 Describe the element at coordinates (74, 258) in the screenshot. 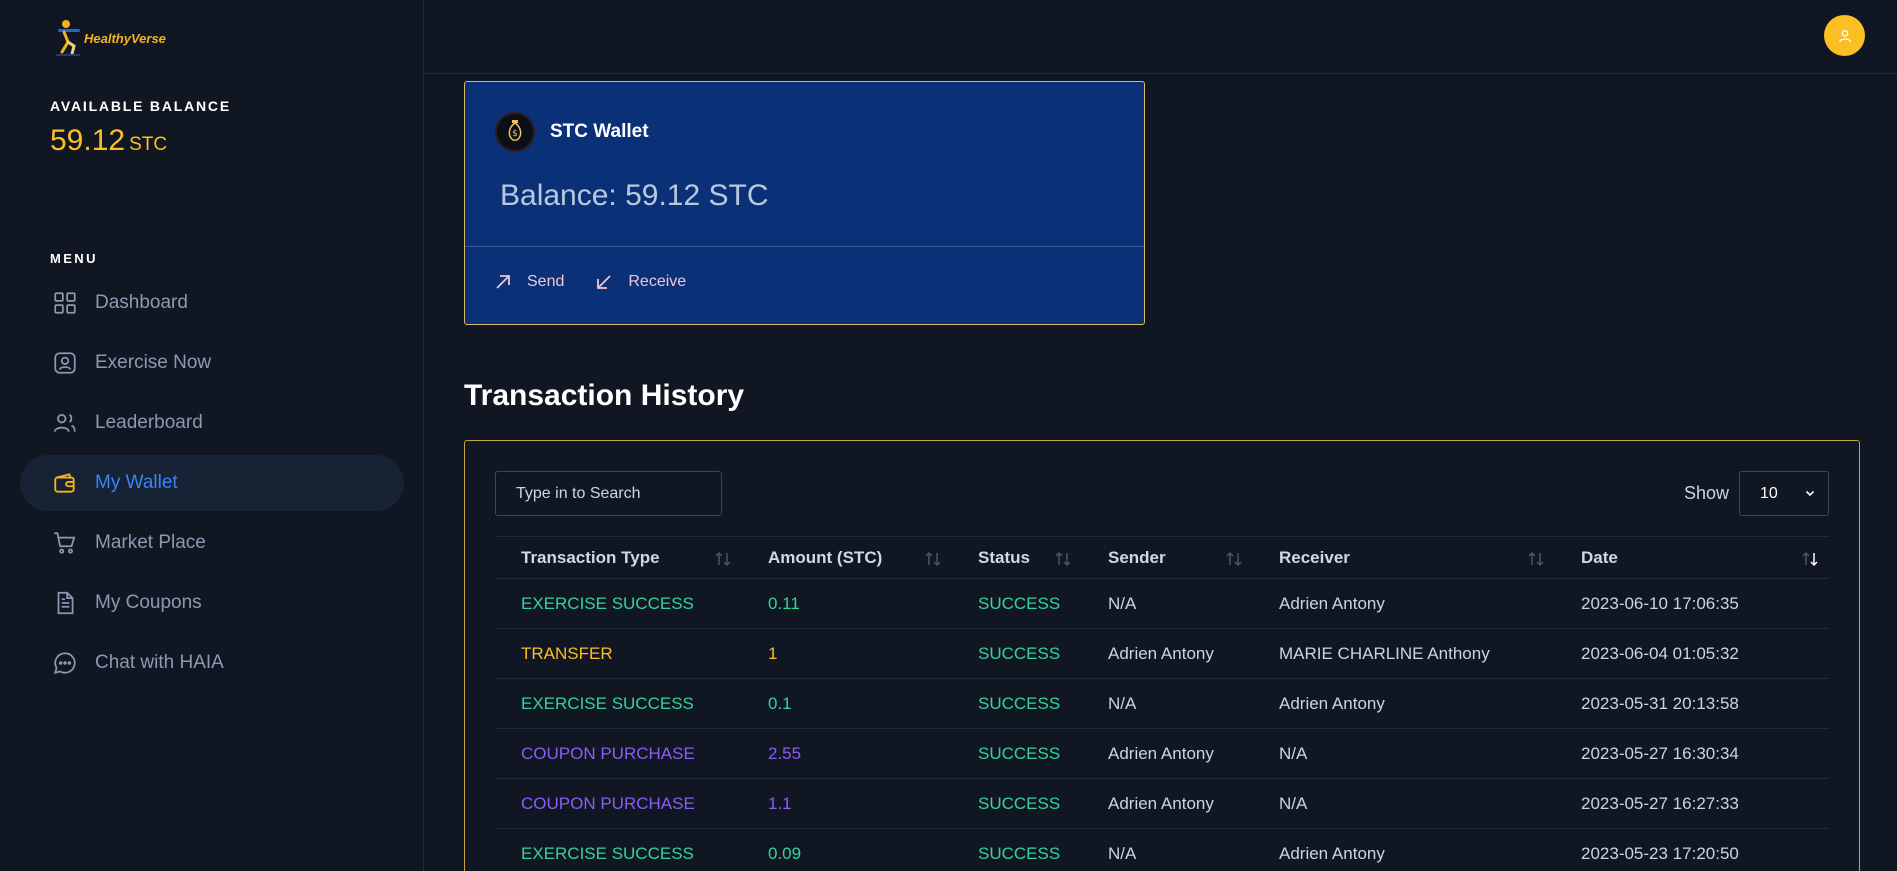

I see `menu-label: MENU` at that location.